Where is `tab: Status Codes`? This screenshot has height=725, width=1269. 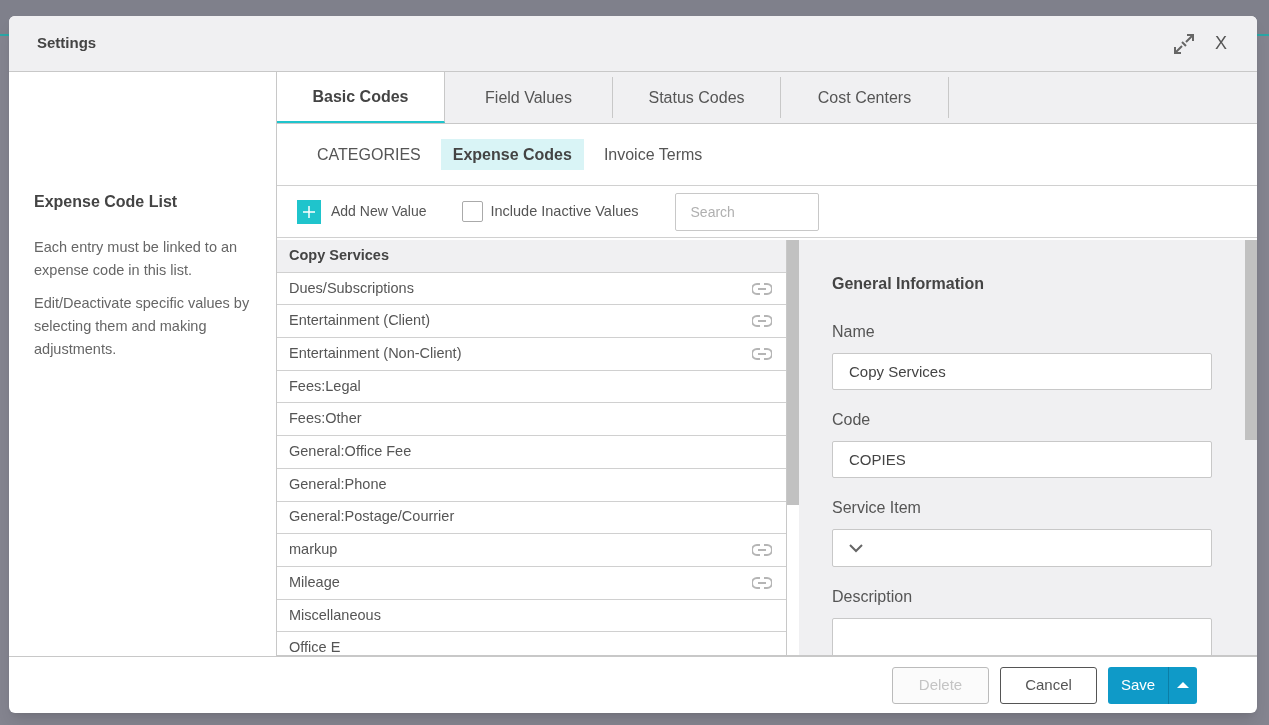
tab: Status Codes is located at coordinates (697, 97).